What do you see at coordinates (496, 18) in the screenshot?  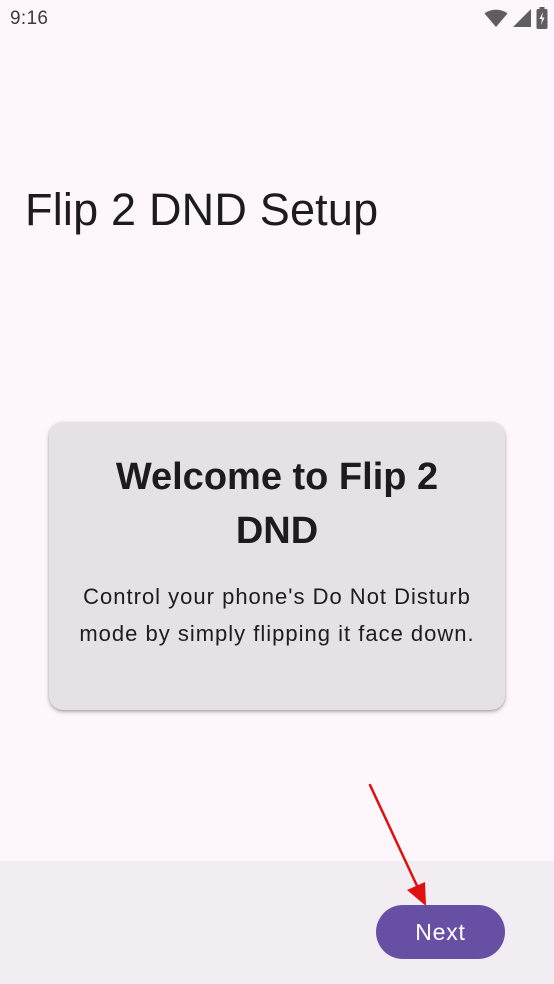 I see `wifi-icon` at bounding box center [496, 18].